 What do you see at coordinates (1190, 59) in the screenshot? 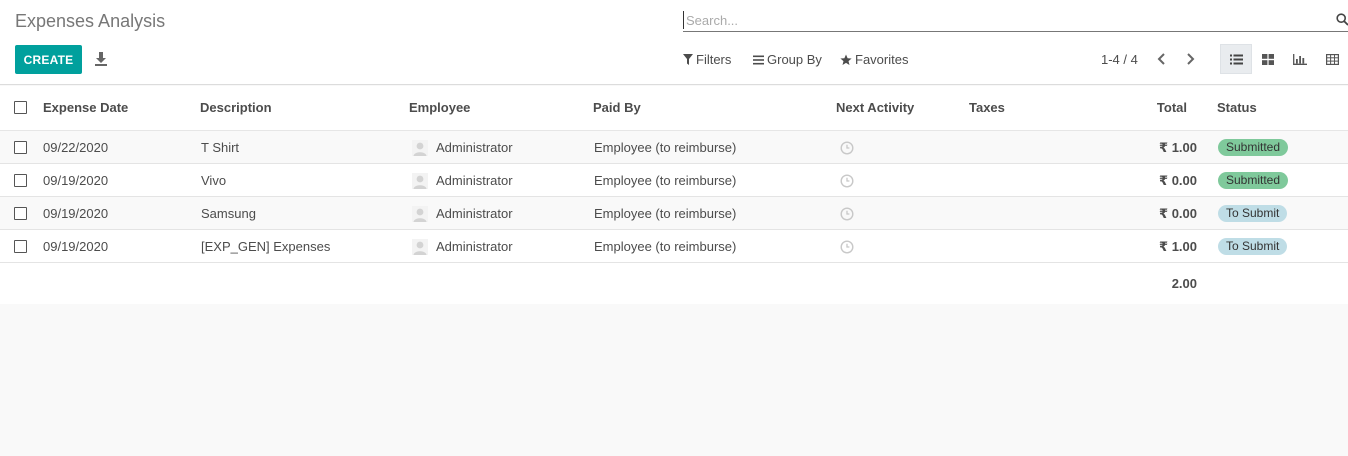
I see `chevron-right-icon` at bounding box center [1190, 59].